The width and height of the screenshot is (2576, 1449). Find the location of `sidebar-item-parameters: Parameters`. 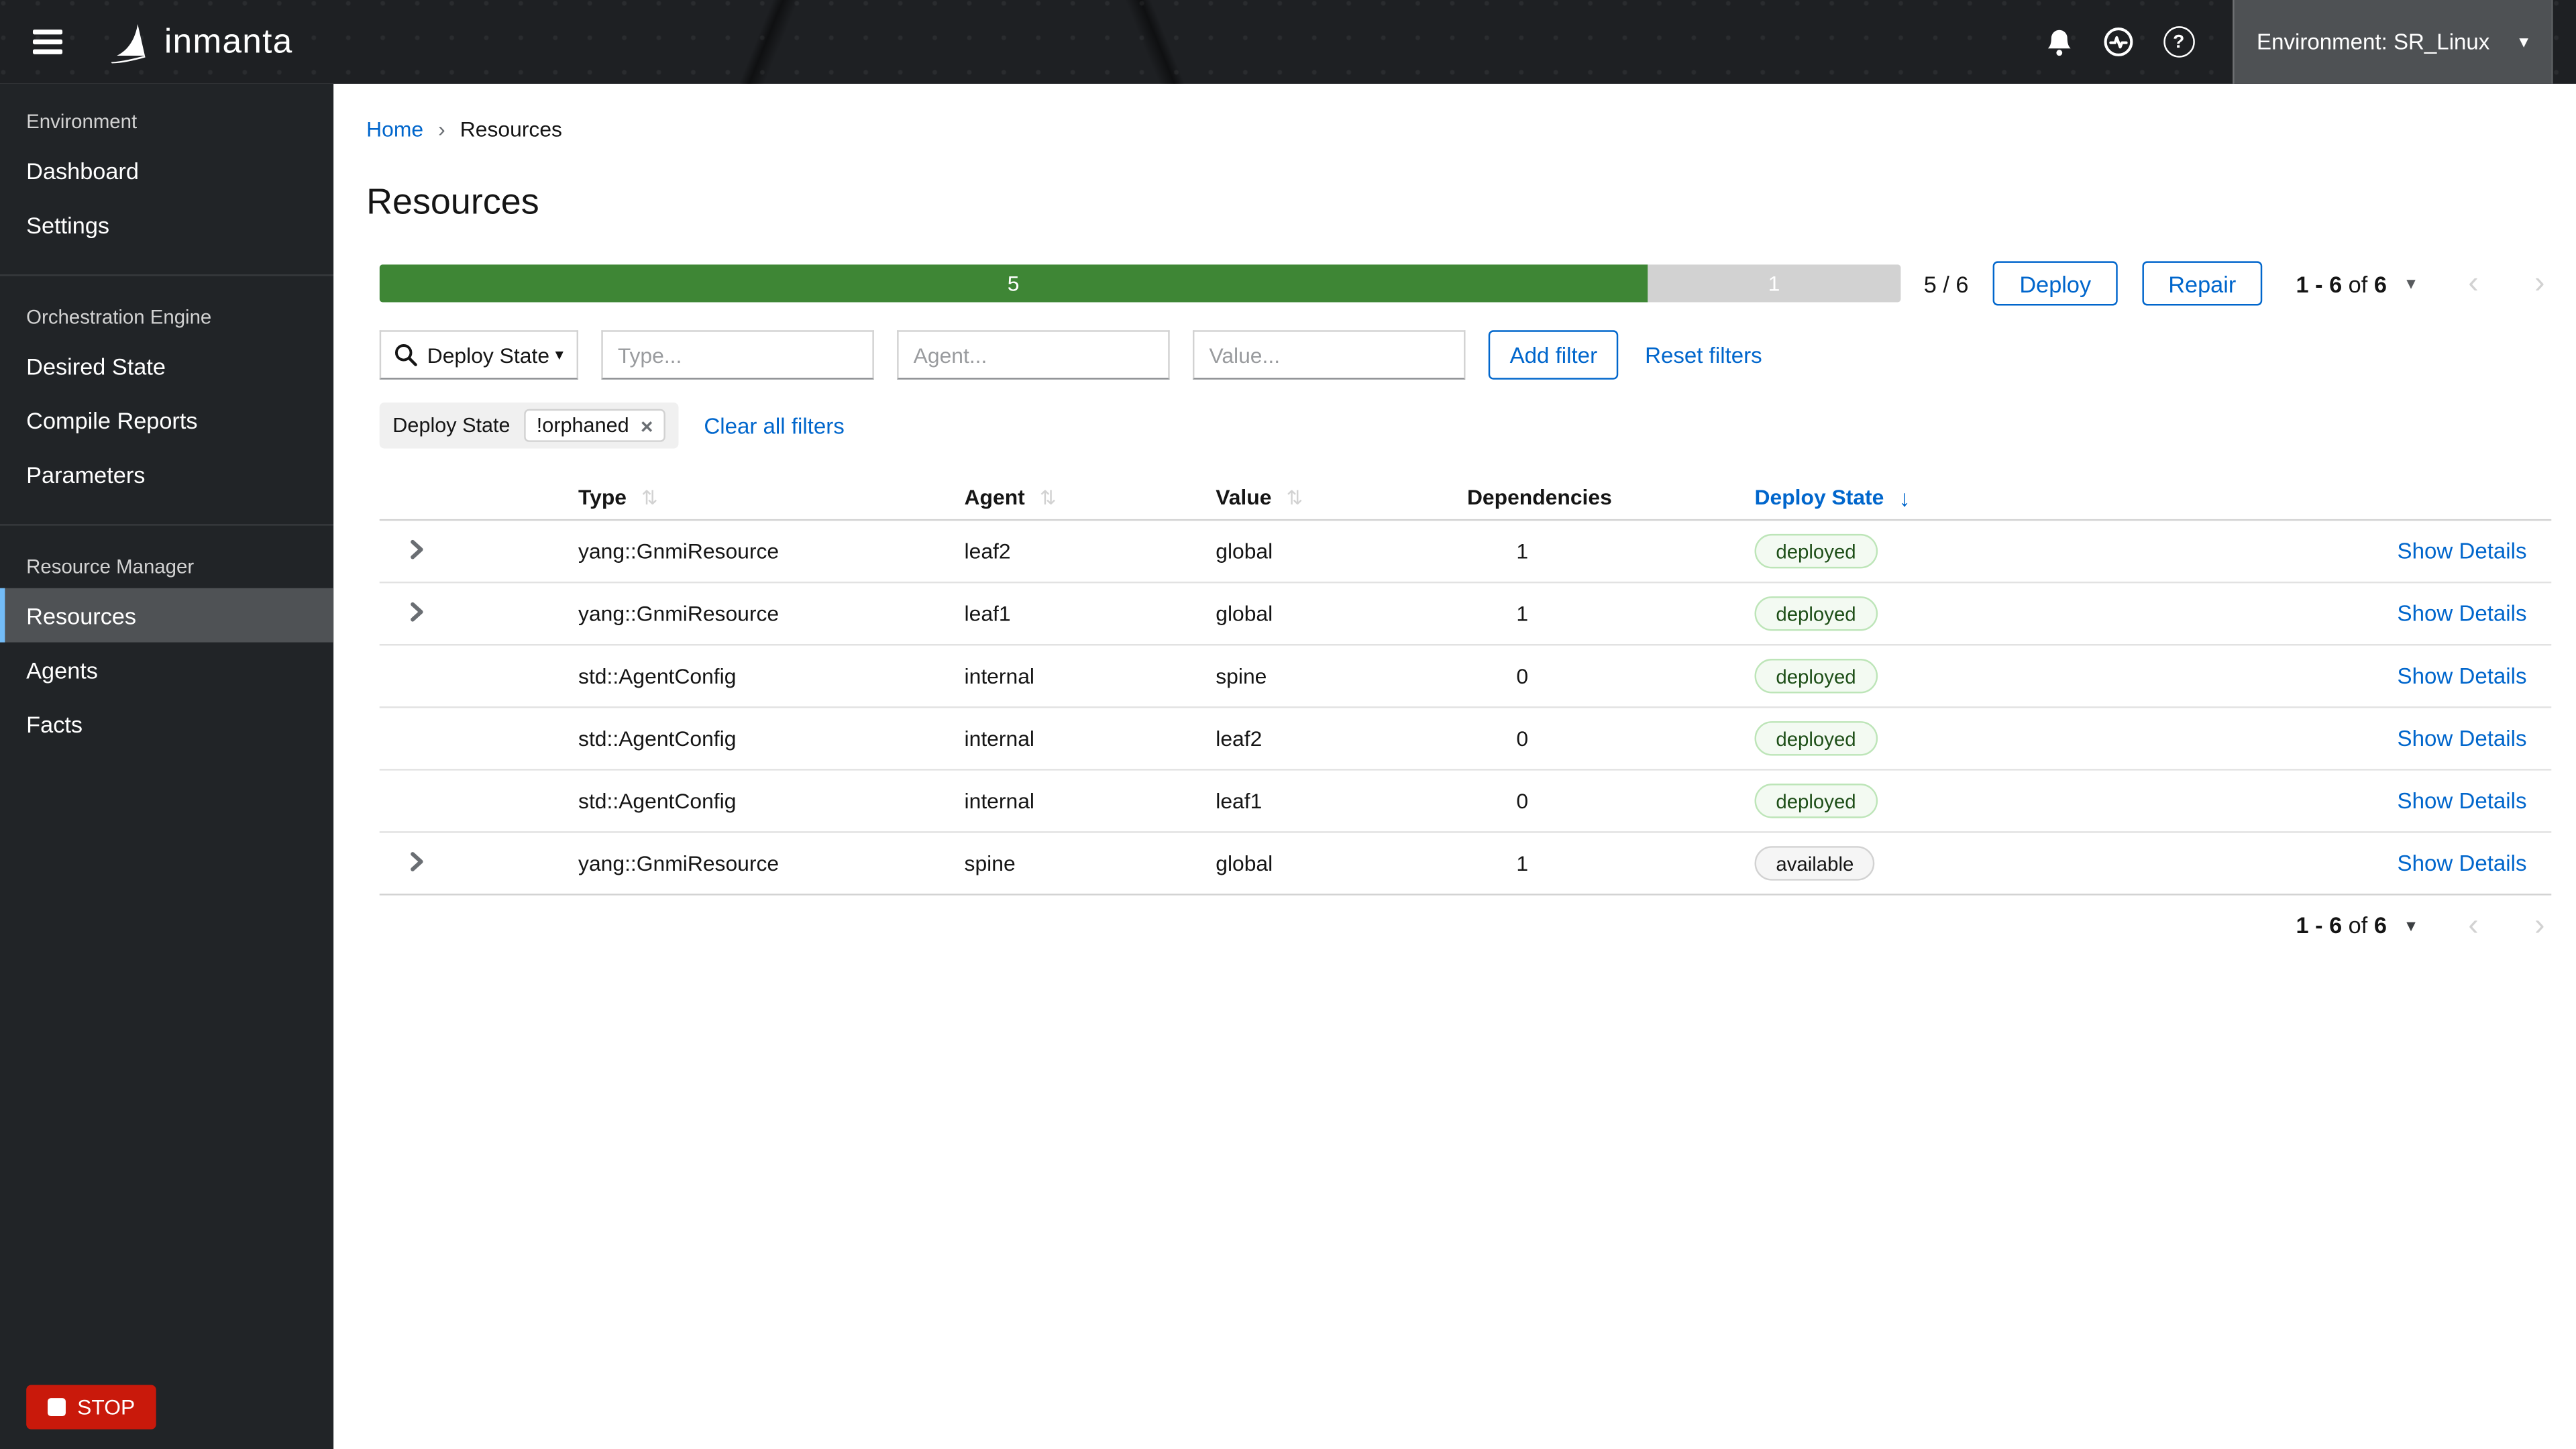

sidebar-item-parameters: Parameters is located at coordinates (166, 474).